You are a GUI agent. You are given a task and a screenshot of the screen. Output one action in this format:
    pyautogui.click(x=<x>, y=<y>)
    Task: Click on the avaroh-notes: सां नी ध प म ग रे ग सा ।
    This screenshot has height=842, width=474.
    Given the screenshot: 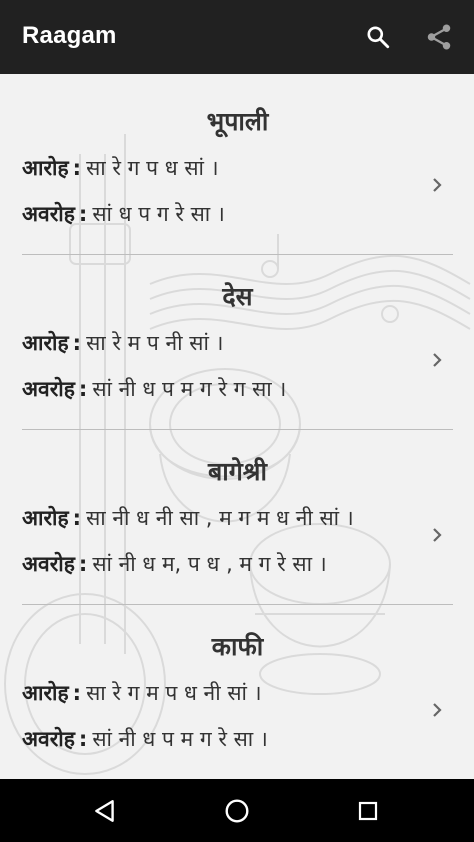 What is the action you would take?
    pyautogui.click(x=189, y=389)
    